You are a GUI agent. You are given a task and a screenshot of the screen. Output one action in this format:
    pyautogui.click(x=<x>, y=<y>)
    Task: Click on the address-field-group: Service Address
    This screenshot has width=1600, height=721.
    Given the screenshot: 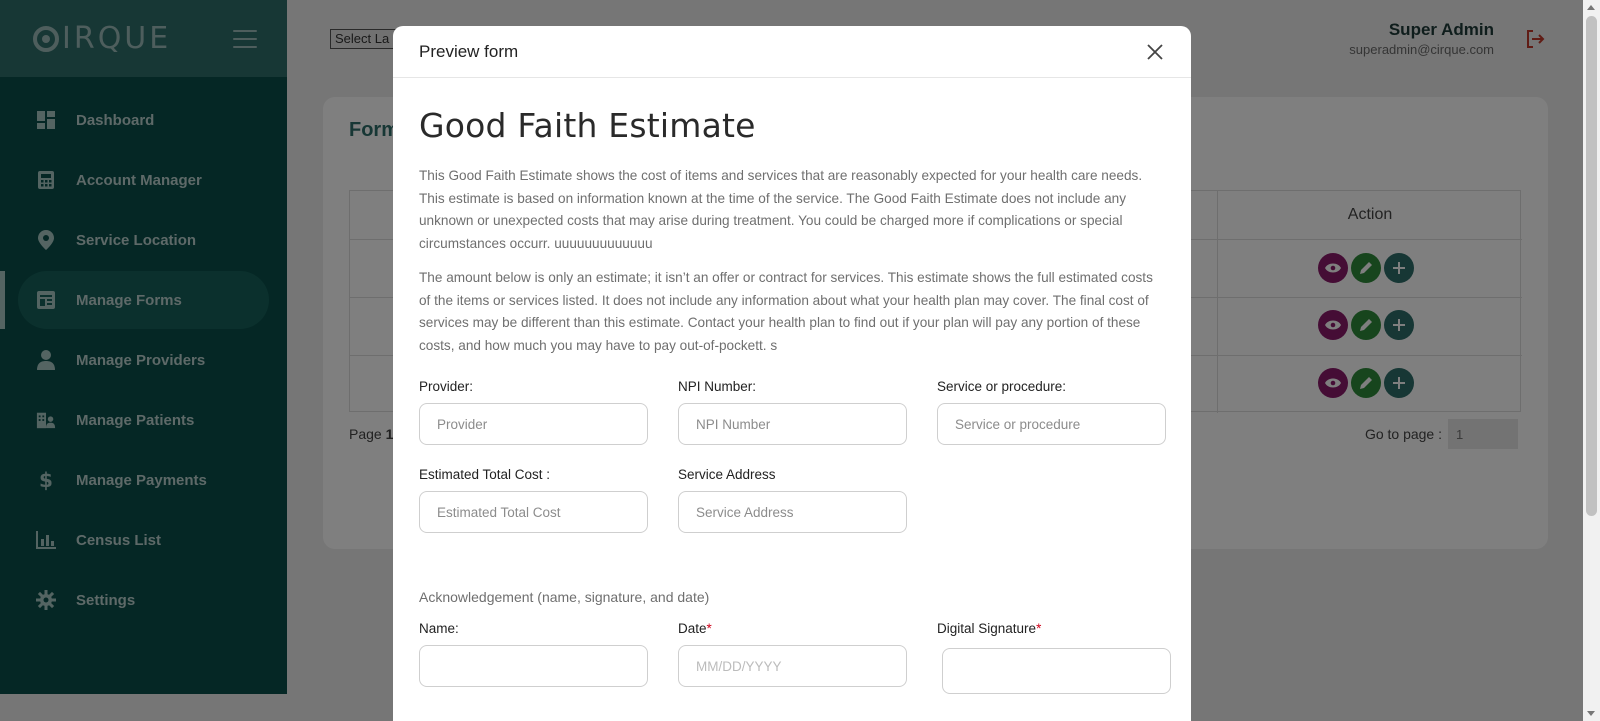 What is the action you would take?
    pyautogui.click(x=792, y=500)
    